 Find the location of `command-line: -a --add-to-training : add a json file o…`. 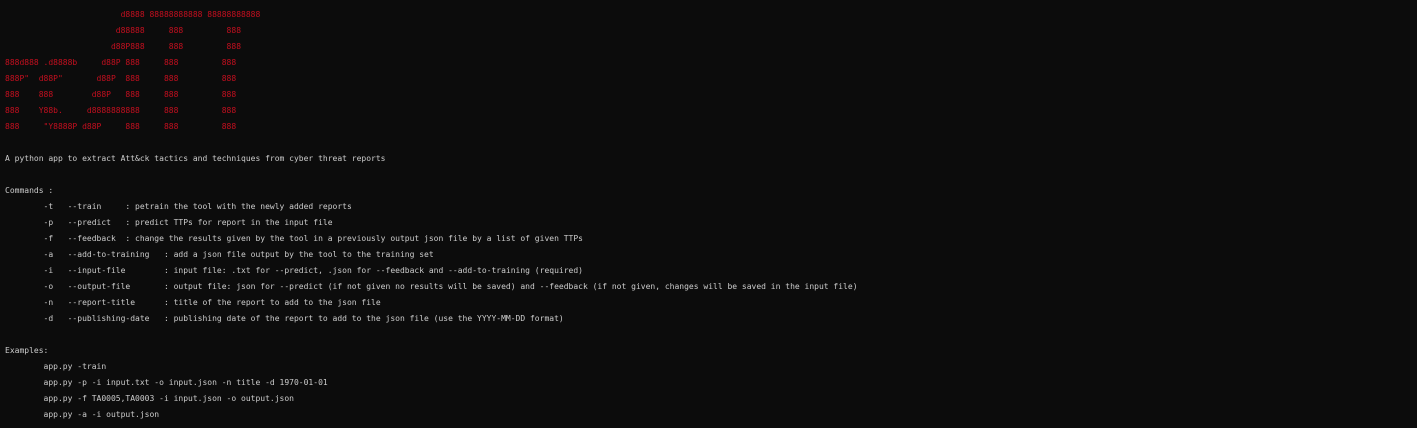

command-line: -a --add-to-training : add a json file o… is located at coordinates (219, 254).